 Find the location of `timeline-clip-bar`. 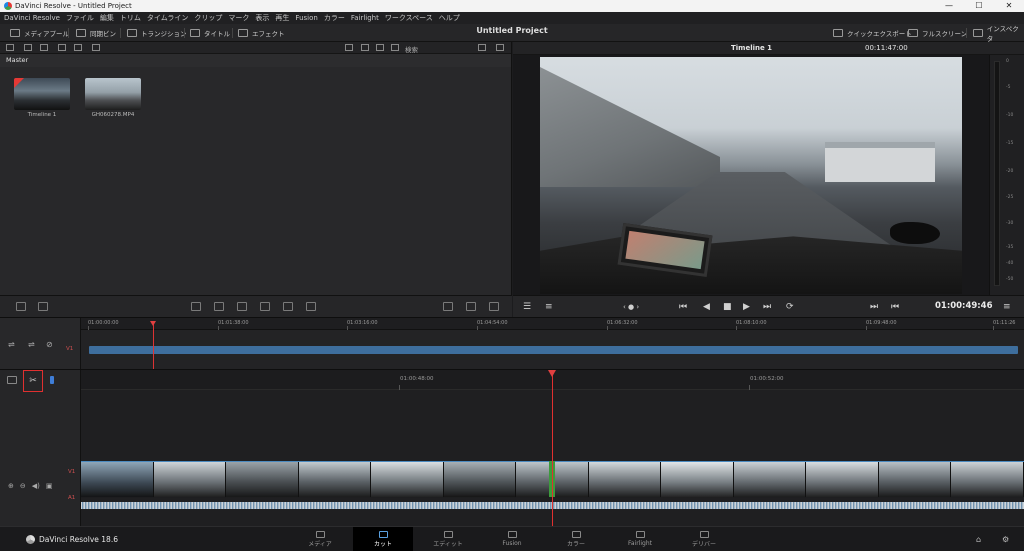

timeline-clip-bar is located at coordinates (553, 350).